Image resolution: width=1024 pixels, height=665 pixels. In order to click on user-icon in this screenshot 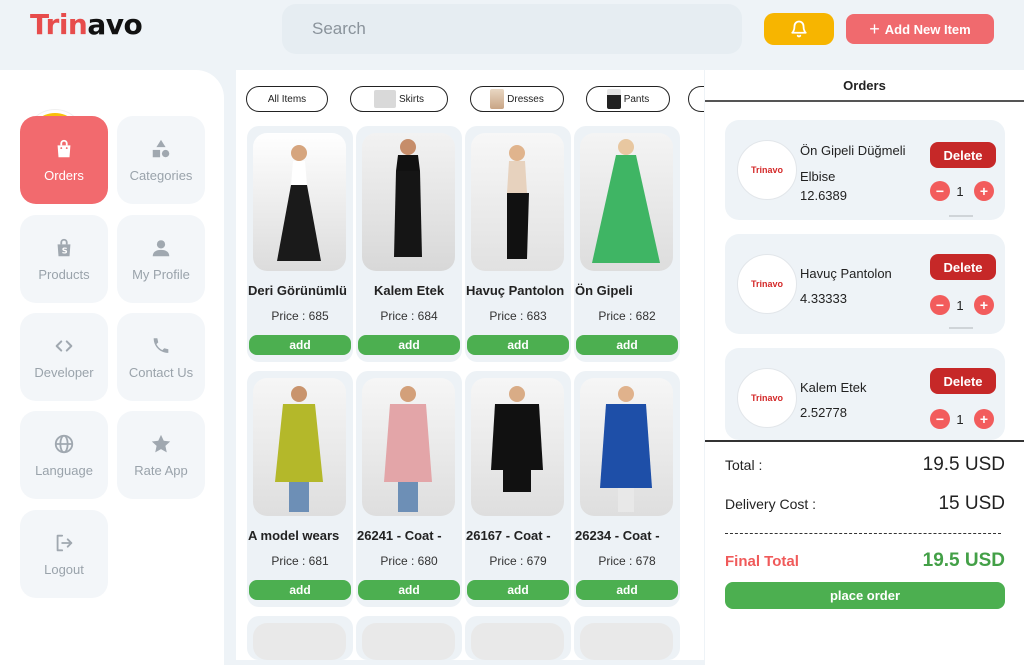, I will do `click(161, 247)`.